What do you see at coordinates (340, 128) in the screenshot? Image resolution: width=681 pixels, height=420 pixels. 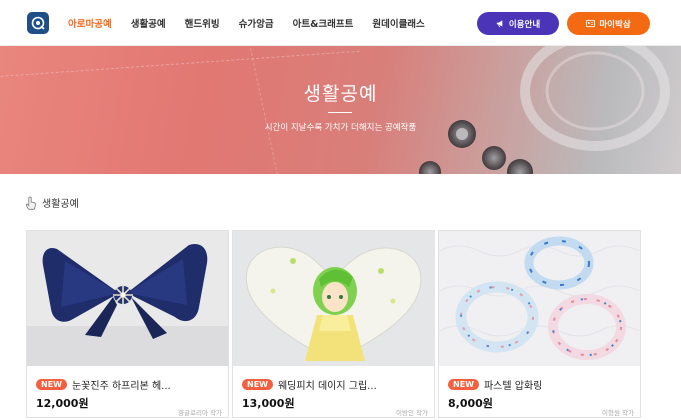 I see `banner-subtitle: 시간이 지날수록 가치가 더해지는 공예작품` at bounding box center [340, 128].